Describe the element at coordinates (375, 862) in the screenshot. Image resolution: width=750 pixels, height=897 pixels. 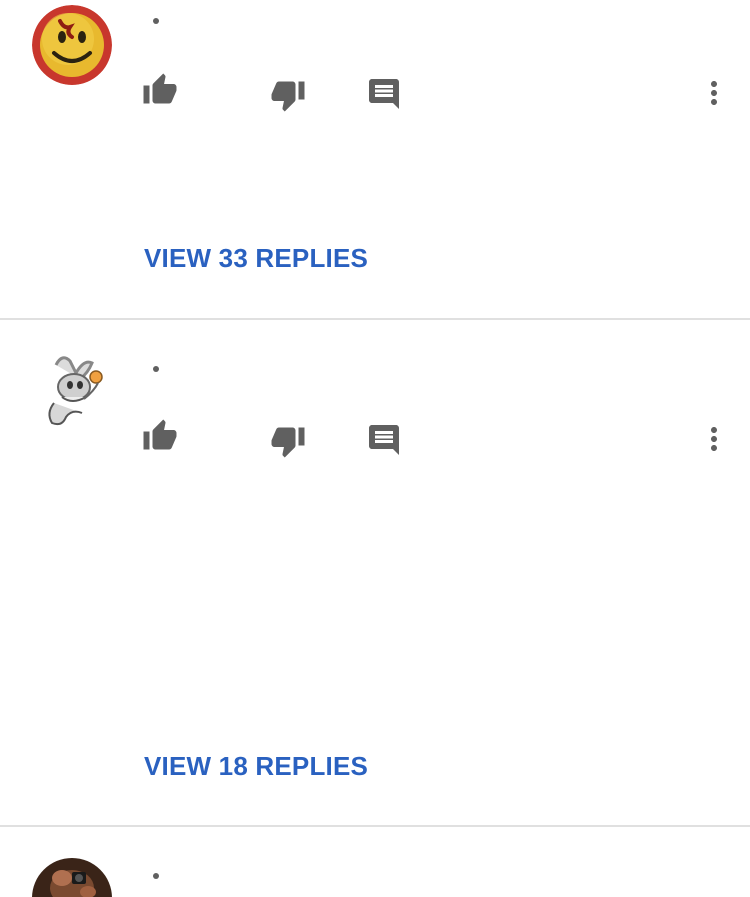
I see `comment-item` at that location.